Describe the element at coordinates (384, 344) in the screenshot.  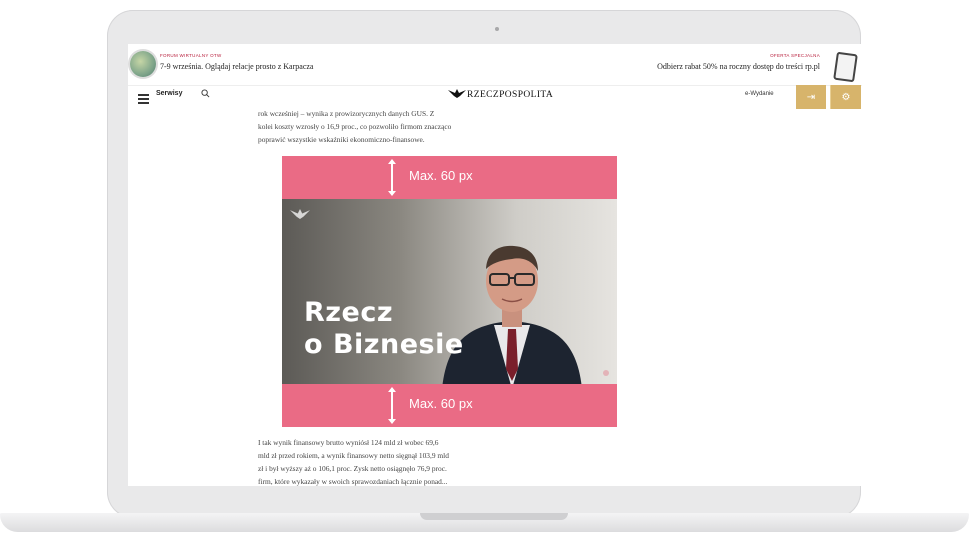
I see `video-title-line: o Biznesie` at that location.